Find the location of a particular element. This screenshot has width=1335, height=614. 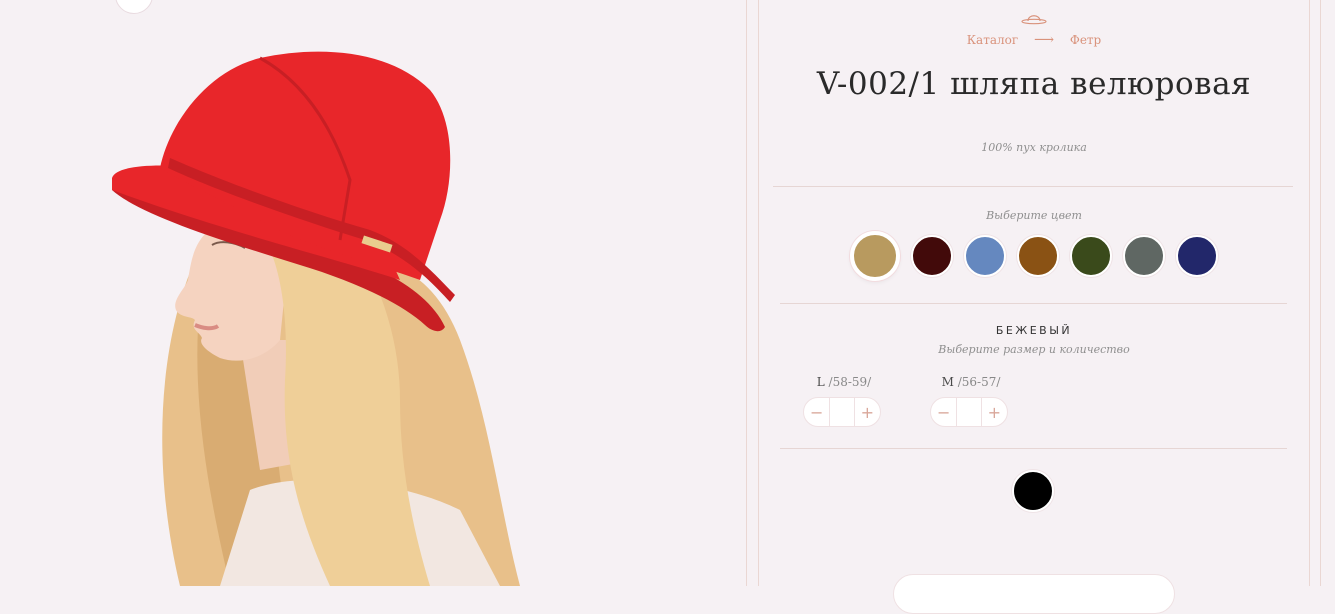

gallery-nav-button is located at coordinates (134, 7).